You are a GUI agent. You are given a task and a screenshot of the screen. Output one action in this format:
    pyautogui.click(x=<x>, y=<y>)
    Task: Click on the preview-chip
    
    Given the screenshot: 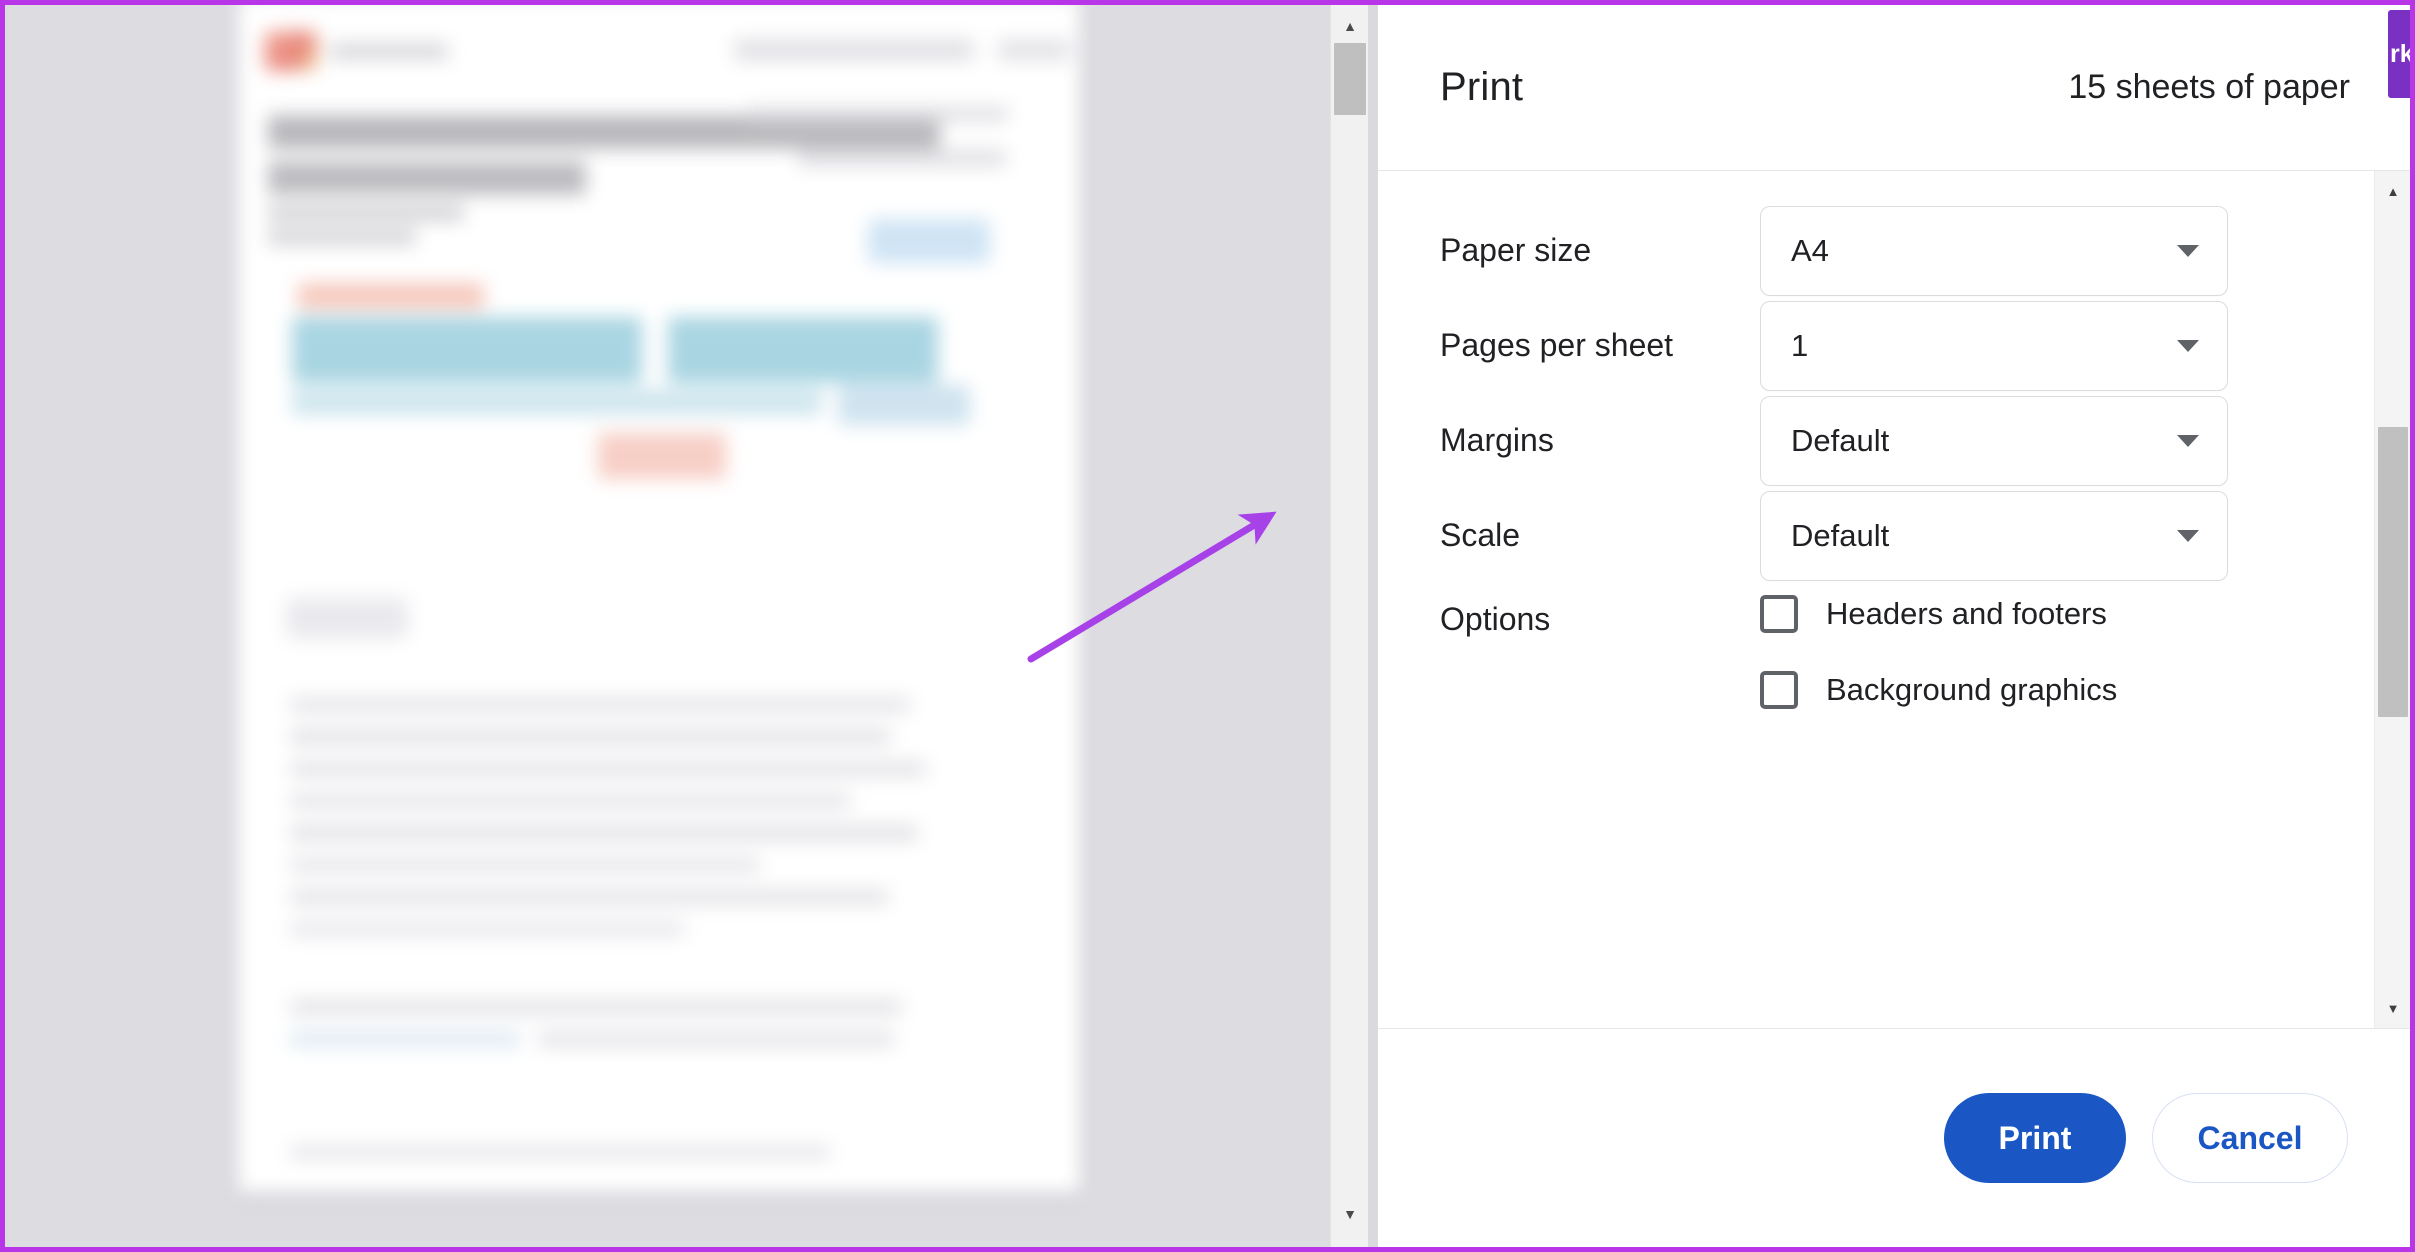 What is the action you would take?
    pyautogui.click(x=347, y=618)
    